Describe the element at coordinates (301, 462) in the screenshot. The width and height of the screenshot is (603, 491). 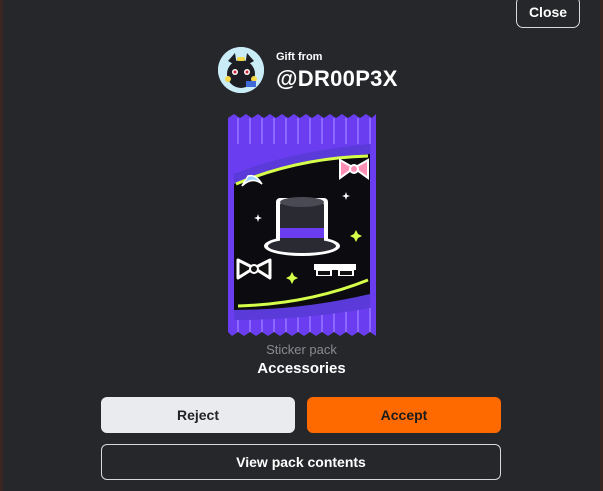
I see `view-pack-contents-button: View pack contents` at that location.